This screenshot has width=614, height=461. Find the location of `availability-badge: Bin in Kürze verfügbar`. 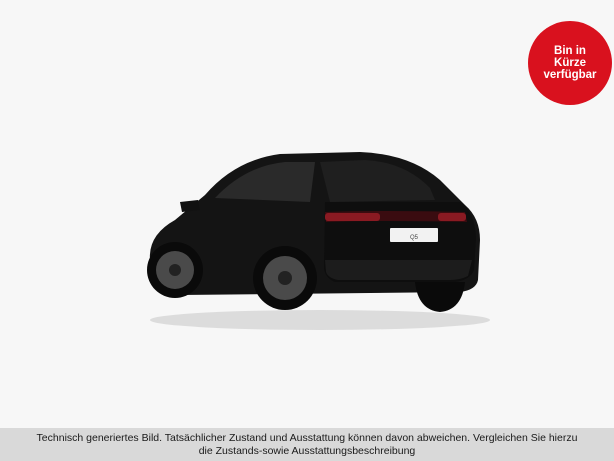

availability-badge: Bin in Kürze verfügbar is located at coordinates (570, 63).